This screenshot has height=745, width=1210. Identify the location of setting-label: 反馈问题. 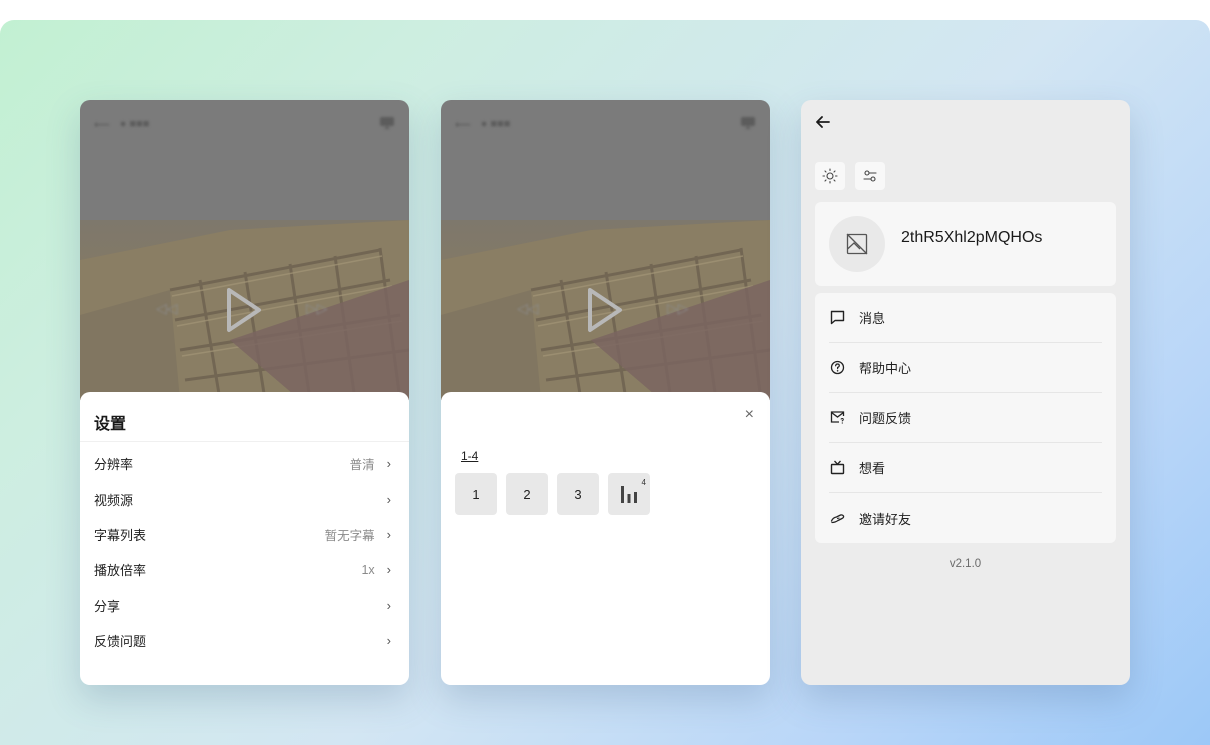
(120, 642).